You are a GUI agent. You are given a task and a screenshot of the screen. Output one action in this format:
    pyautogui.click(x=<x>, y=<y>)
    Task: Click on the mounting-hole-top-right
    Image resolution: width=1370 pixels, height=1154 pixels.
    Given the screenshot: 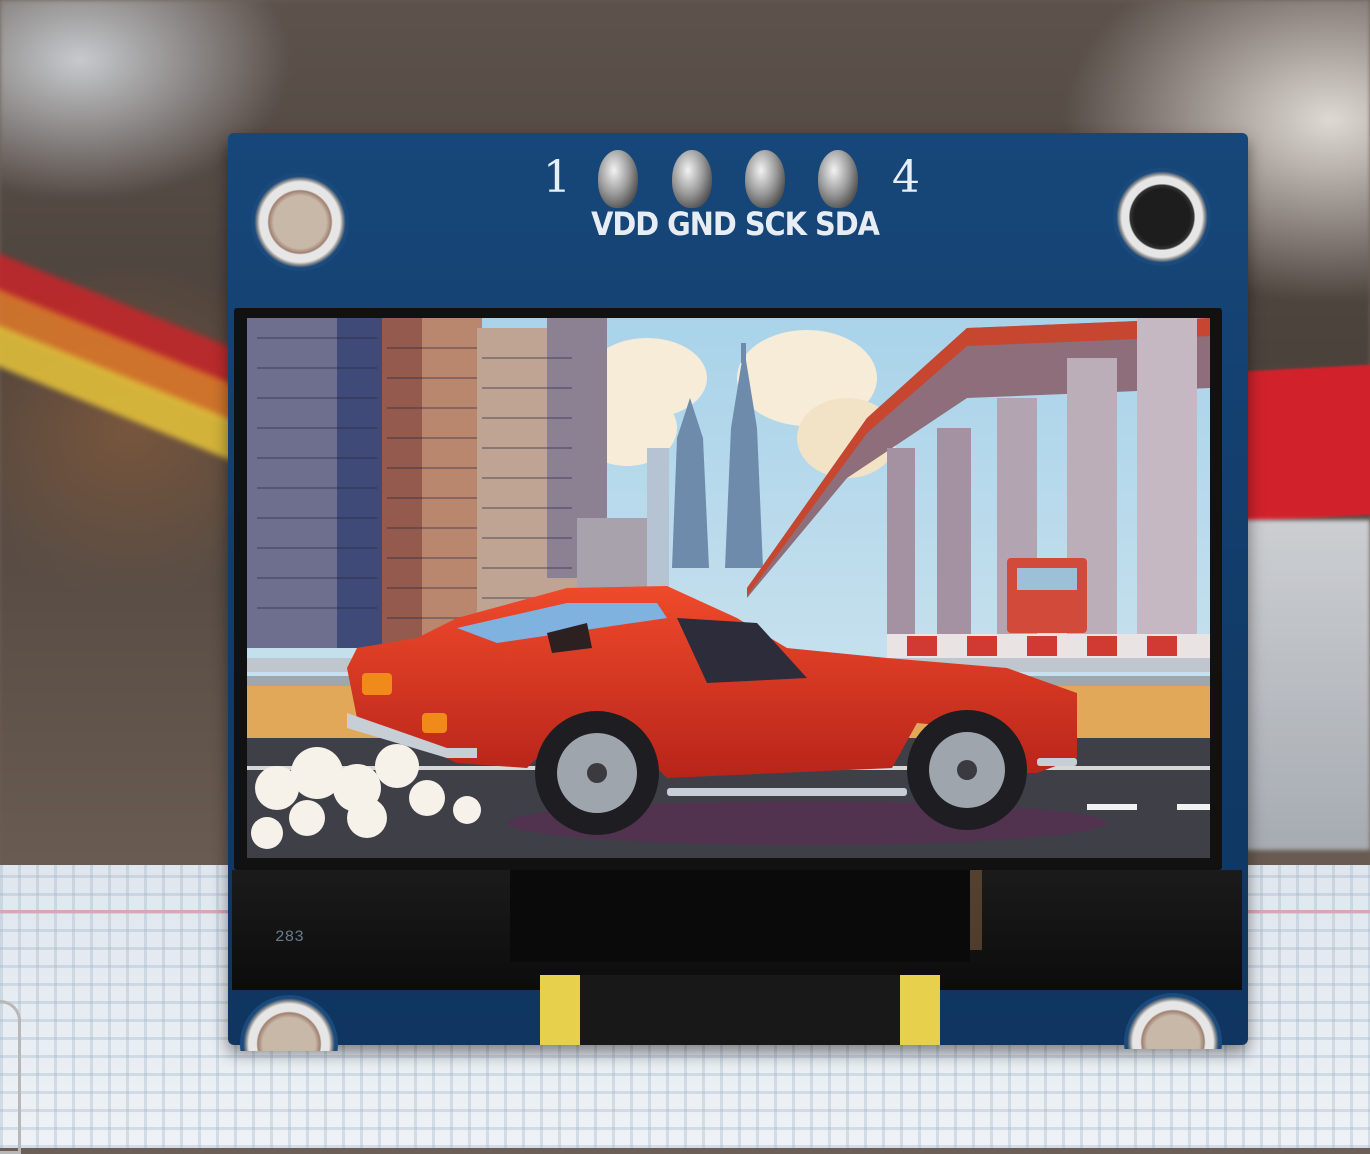 What is the action you would take?
    pyautogui.click(x=1162, y=217)
    